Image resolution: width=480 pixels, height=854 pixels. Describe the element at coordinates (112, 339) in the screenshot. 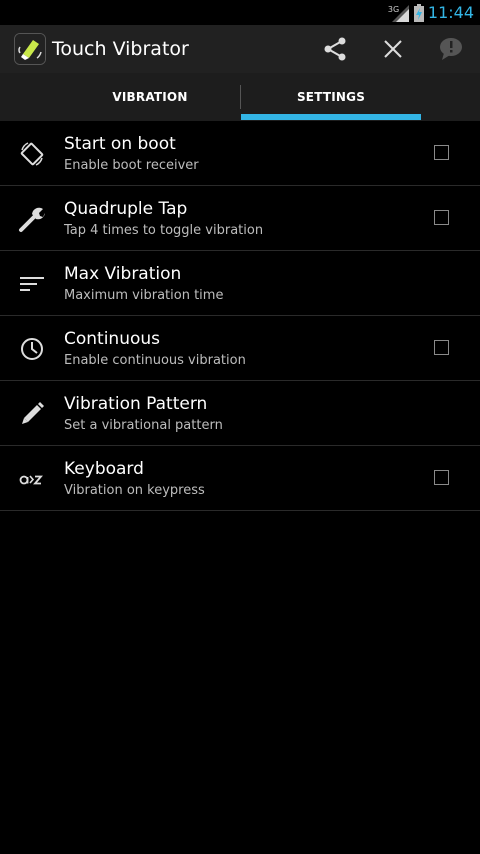

I see `setting-title: Continuous` at that location.